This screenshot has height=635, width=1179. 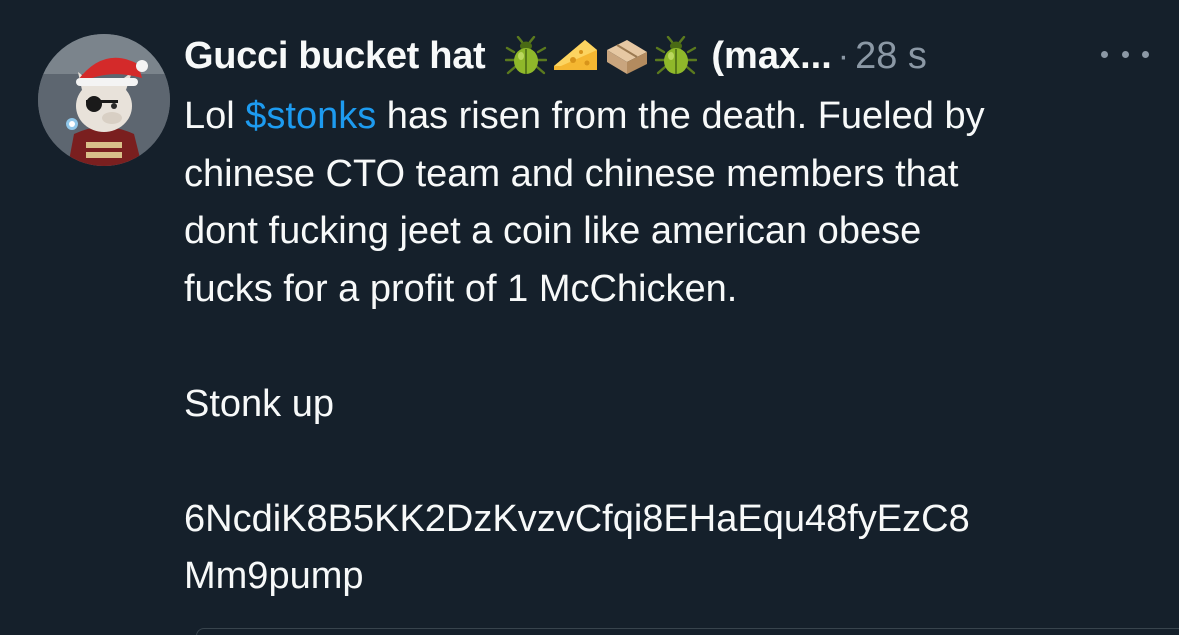 I want to click on avatar-image, so click(x=104, y=100).